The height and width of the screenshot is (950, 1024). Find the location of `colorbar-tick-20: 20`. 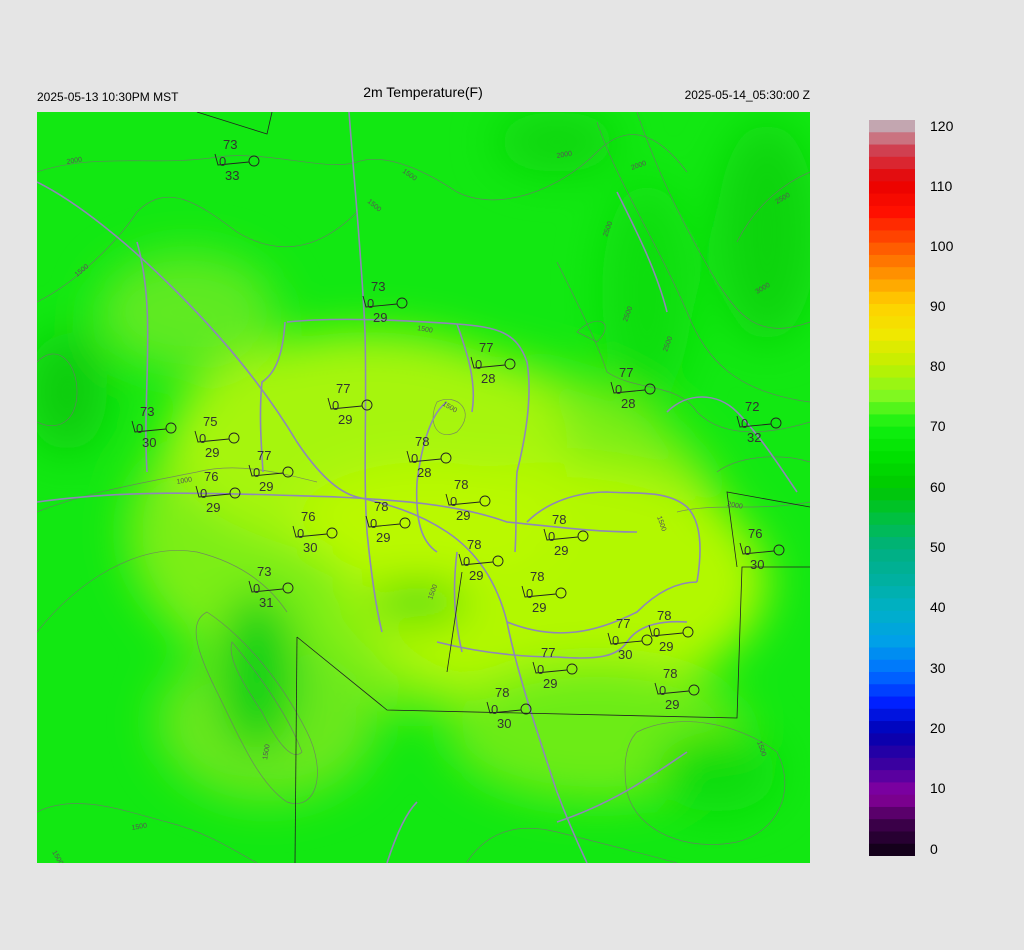

colorbar-tick-20: 20 is located at coordinates (938, 728).